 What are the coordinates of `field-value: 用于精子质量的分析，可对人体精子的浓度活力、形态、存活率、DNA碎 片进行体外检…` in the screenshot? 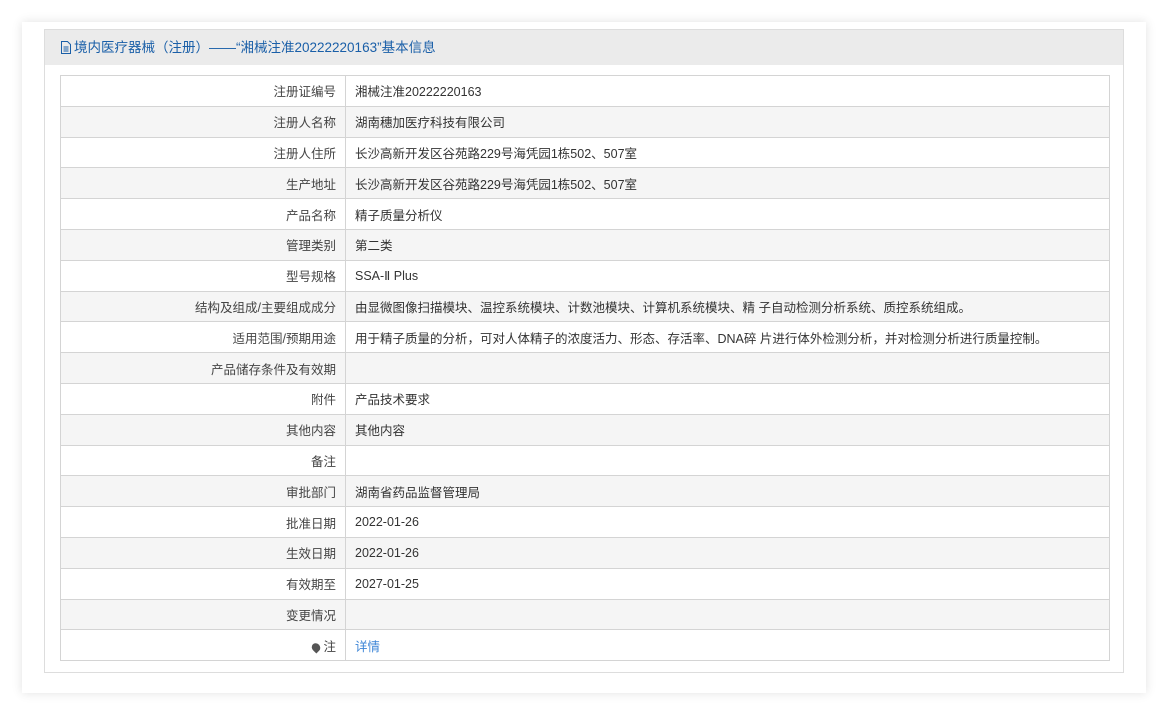 It's located at (727, 337).